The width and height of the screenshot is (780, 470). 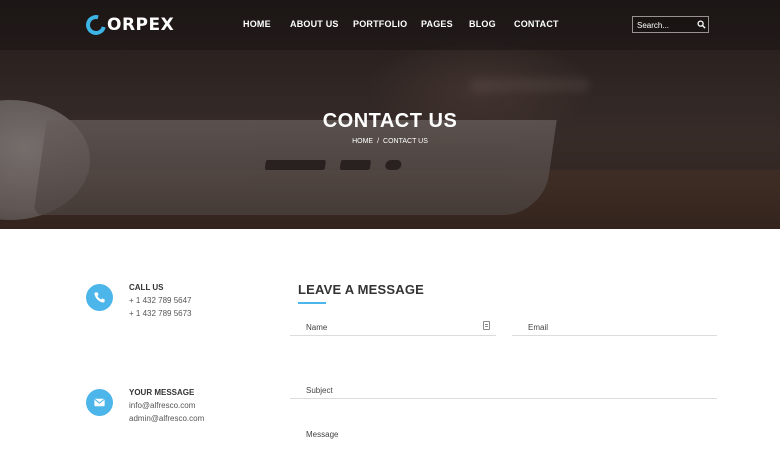 What do you see at coordinates (167, 418) in the screenshot?
I see `email-address: admin@alfresco.com` at bounding box center [167, 418].